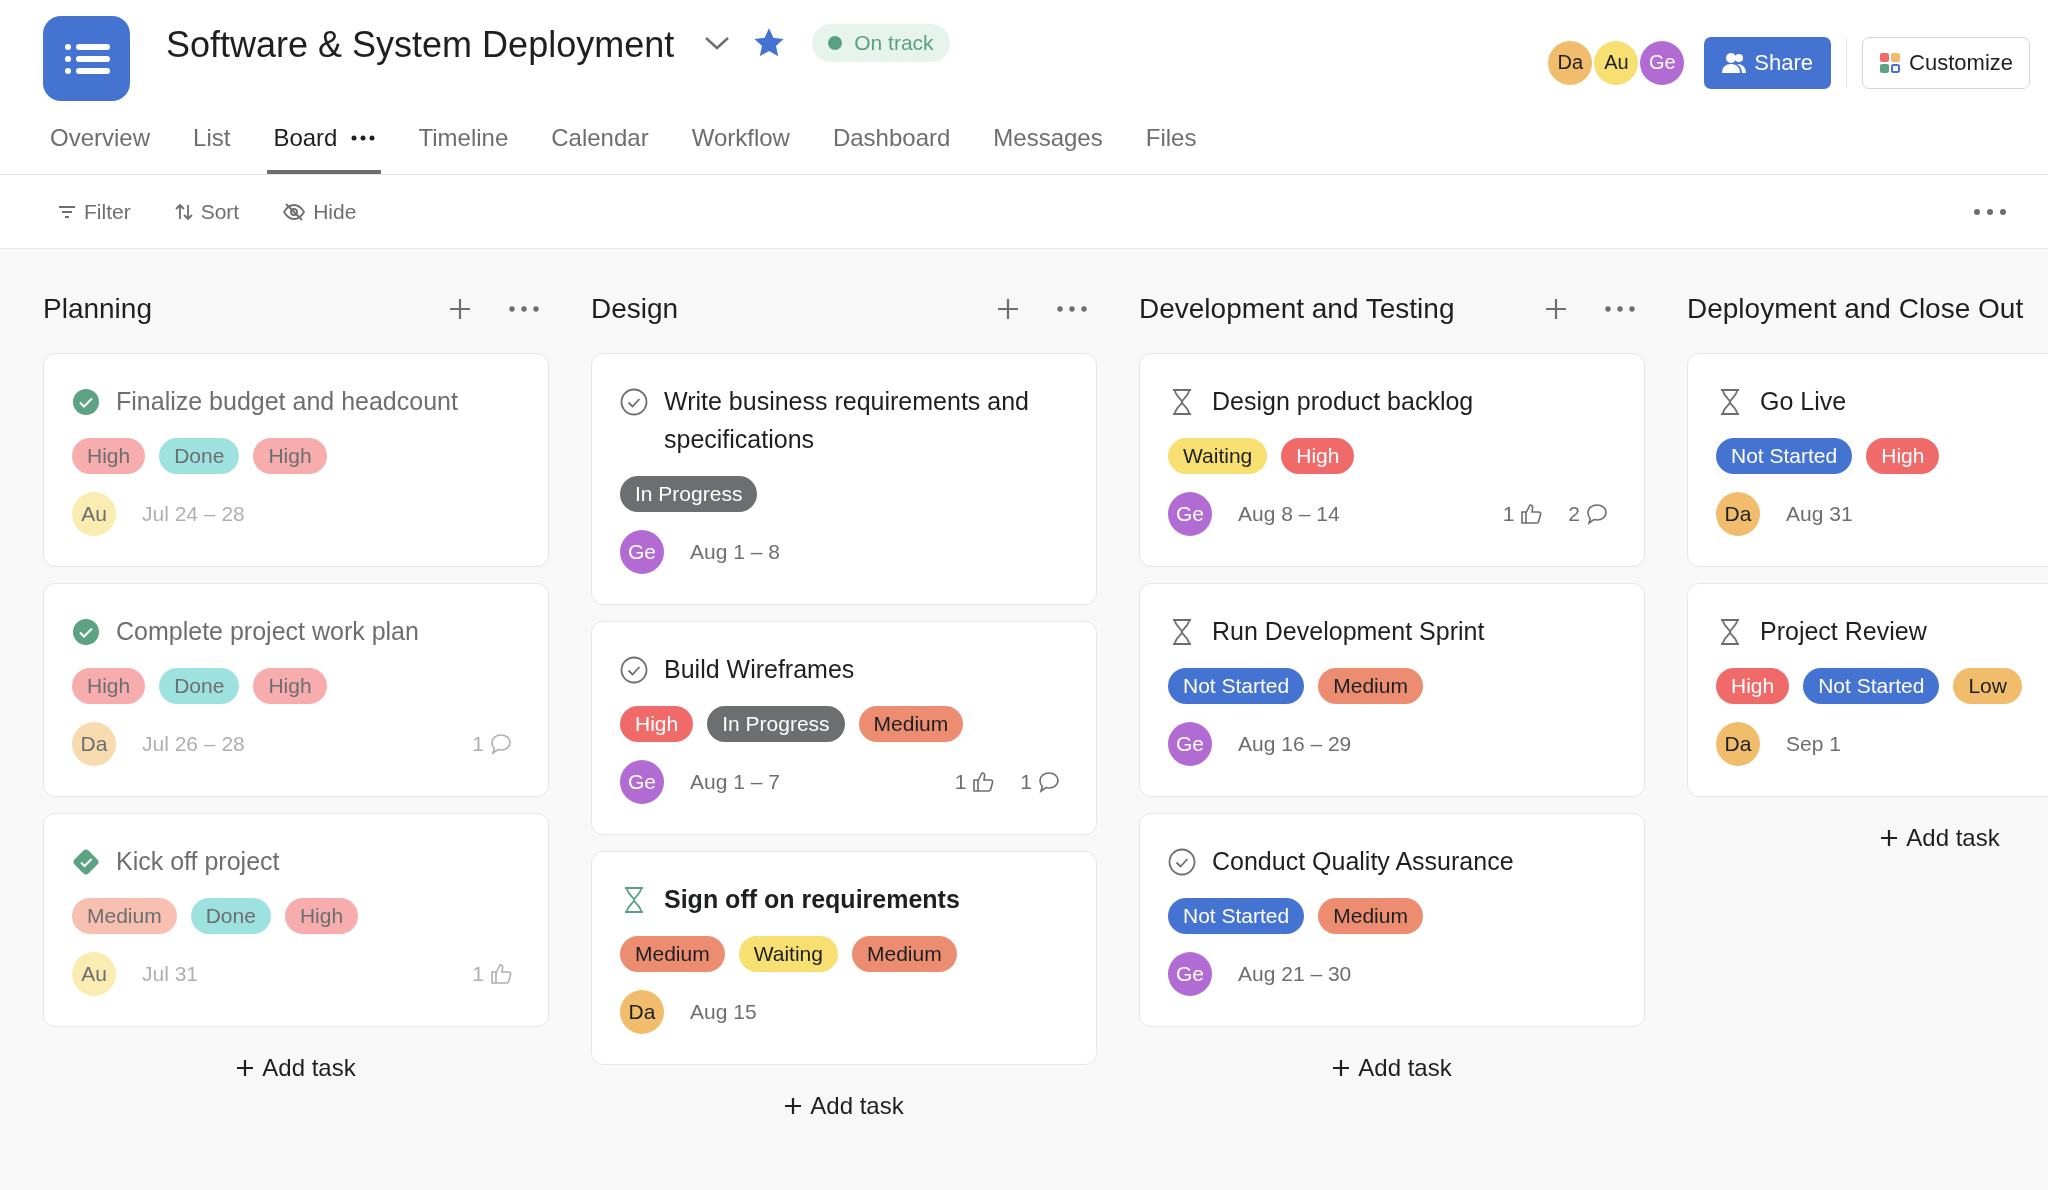 The height and width of the screenshot is (1190, 2048). I want to click on task-title: Project Review, so click(1843, 631).